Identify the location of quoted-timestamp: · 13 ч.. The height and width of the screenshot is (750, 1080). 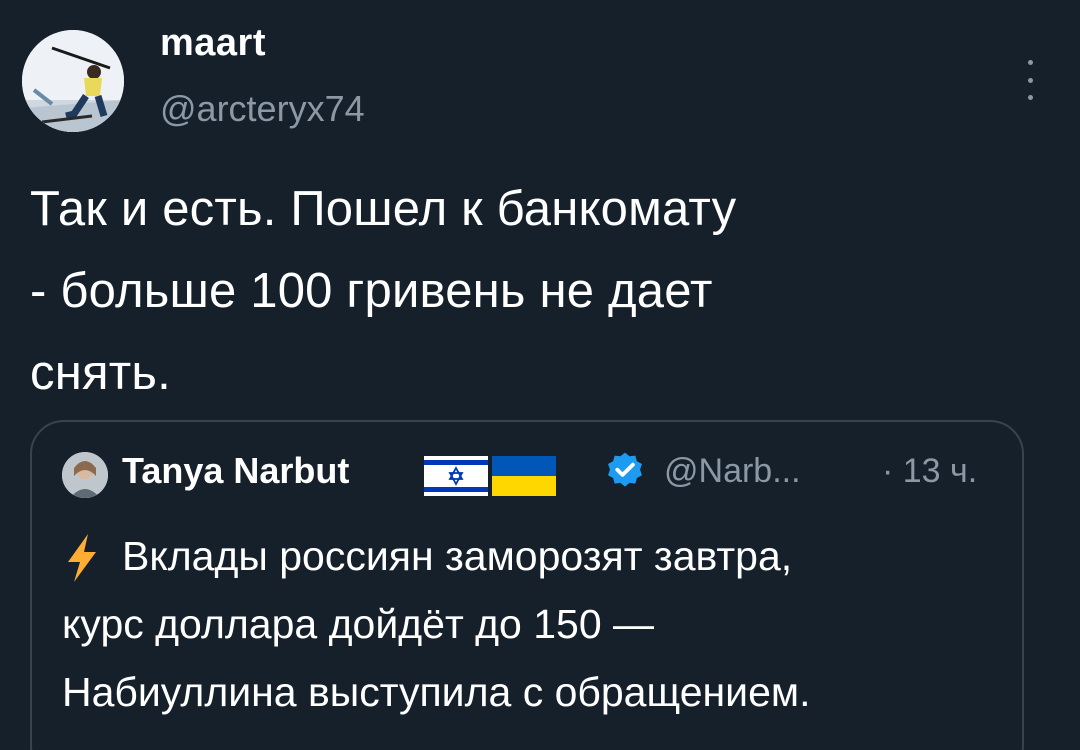
(929, 471).